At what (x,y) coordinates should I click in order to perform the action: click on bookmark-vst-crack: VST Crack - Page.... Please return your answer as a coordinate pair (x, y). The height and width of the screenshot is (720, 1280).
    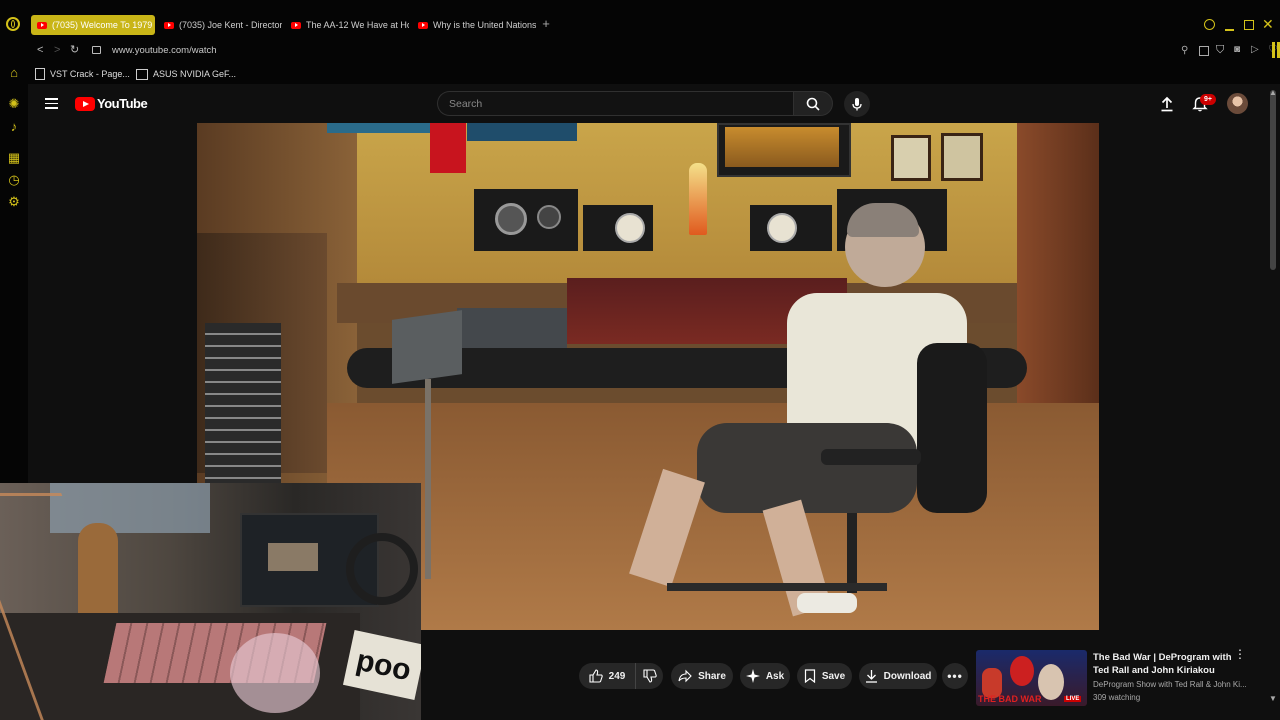
    Looking at the image, I should click on (82, 74).